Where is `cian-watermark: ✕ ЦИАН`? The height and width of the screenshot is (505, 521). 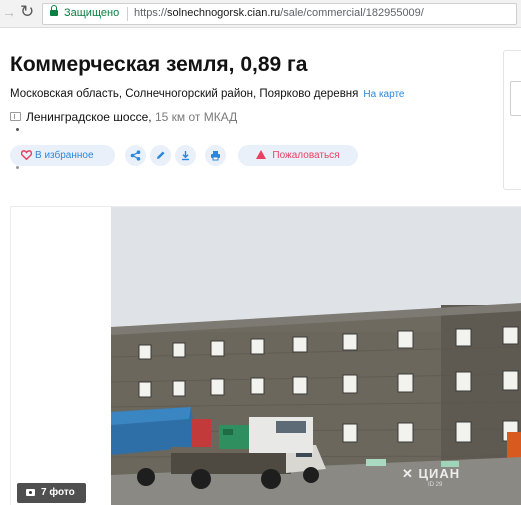 cian-watermark: ✕ ЦИАН is located at coordinates (431, 473).